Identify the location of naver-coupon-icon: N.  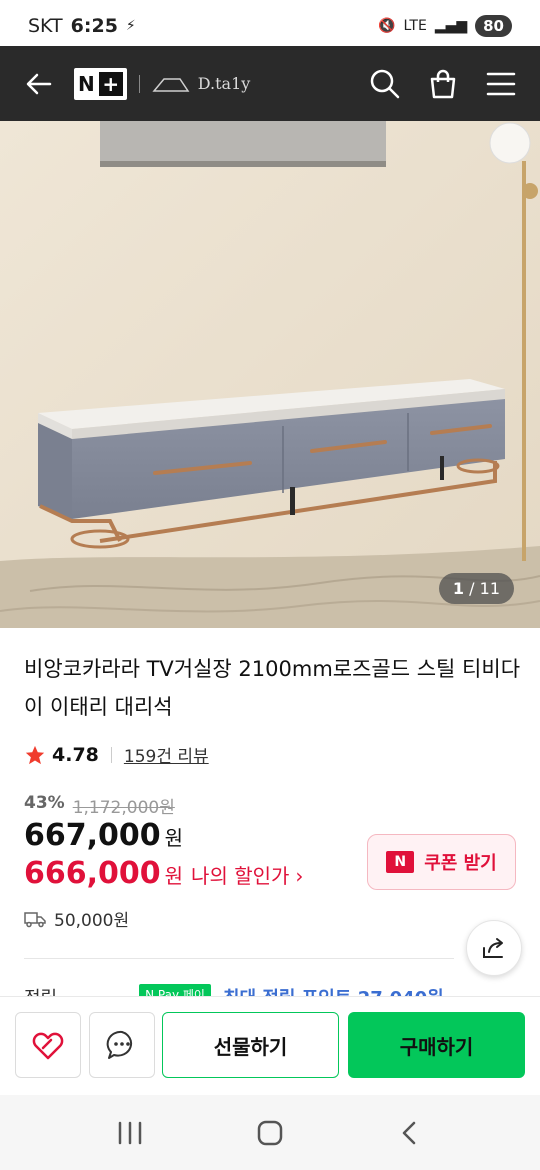
(400, 862).